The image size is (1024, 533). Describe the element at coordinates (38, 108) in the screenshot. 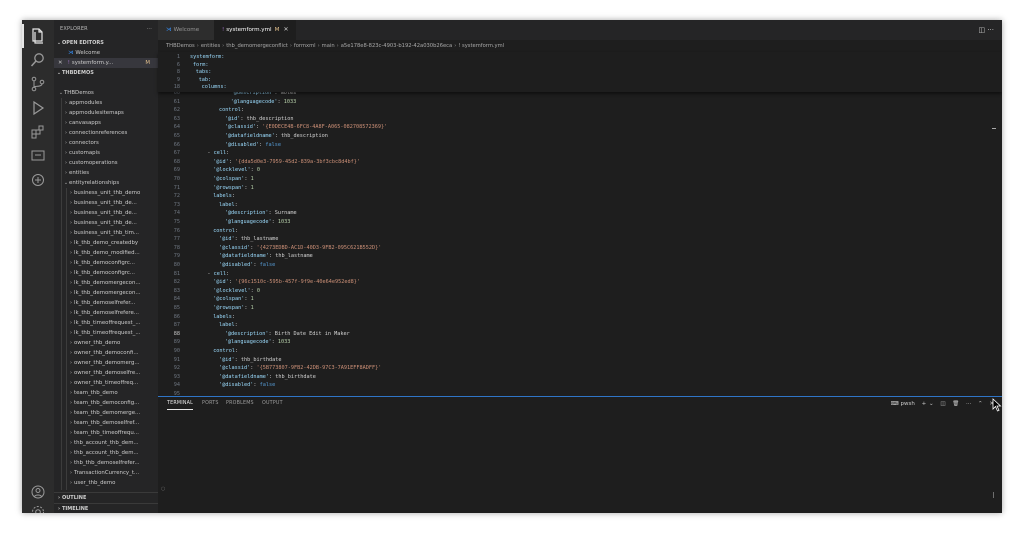

I see `run-debug-icon` at that location.